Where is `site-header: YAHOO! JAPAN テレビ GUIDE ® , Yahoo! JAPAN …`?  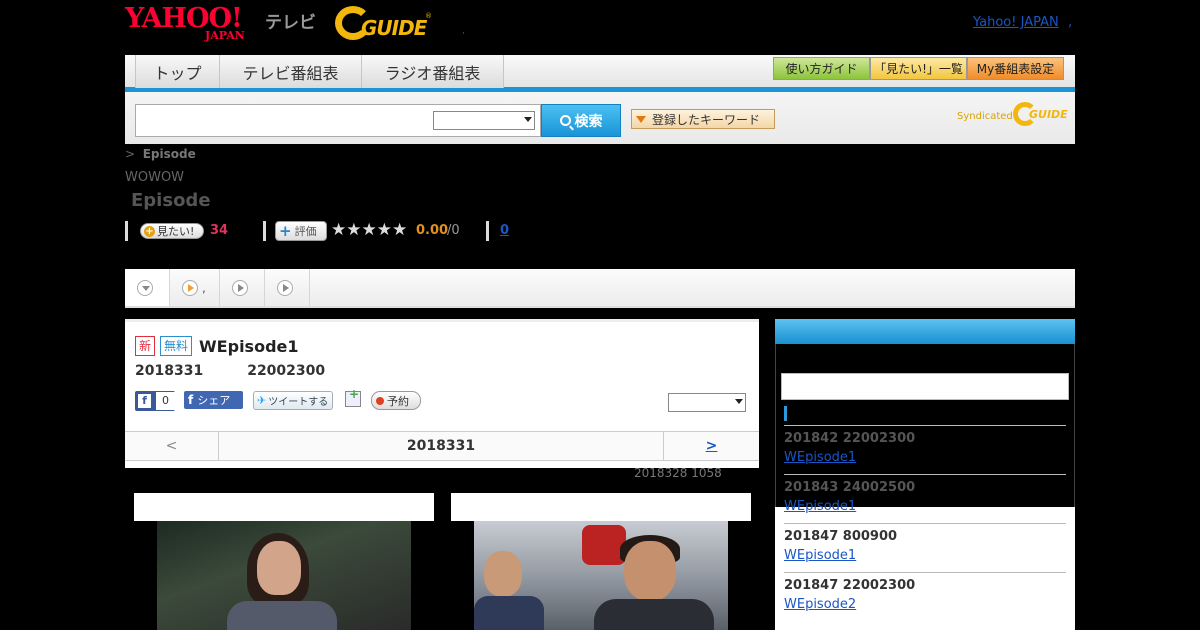
site-header: YAHOO! JAPAN テレビ GUIDE ® , Yahoo! JAPAN … is located at coordinates (600, 27).